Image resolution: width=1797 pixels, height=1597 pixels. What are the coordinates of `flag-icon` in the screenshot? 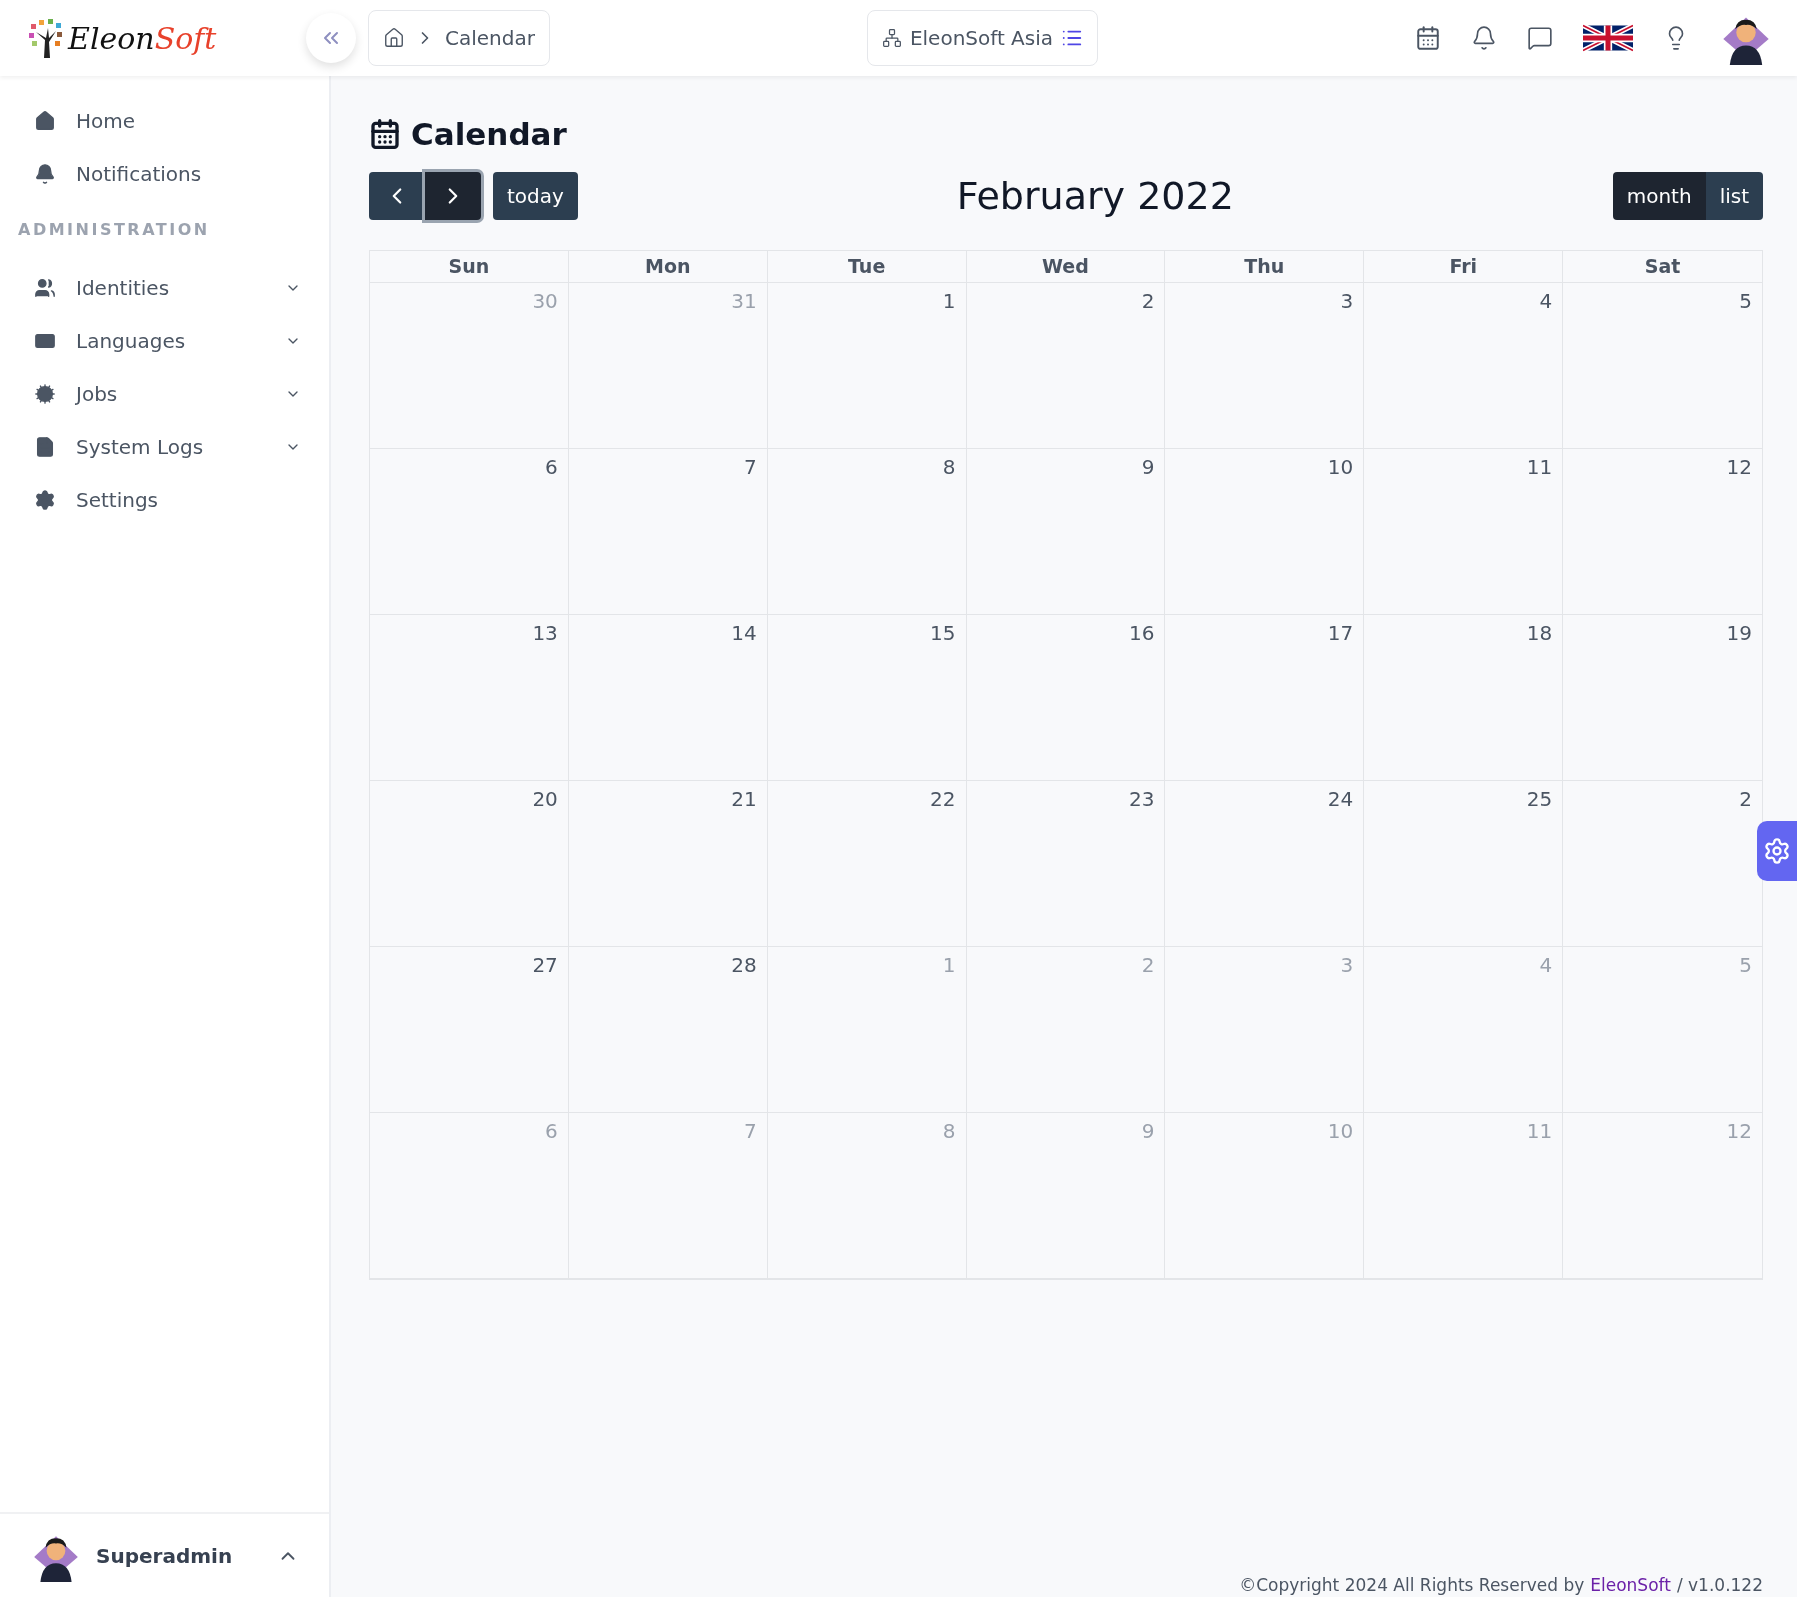 It's located at (1608, 38).